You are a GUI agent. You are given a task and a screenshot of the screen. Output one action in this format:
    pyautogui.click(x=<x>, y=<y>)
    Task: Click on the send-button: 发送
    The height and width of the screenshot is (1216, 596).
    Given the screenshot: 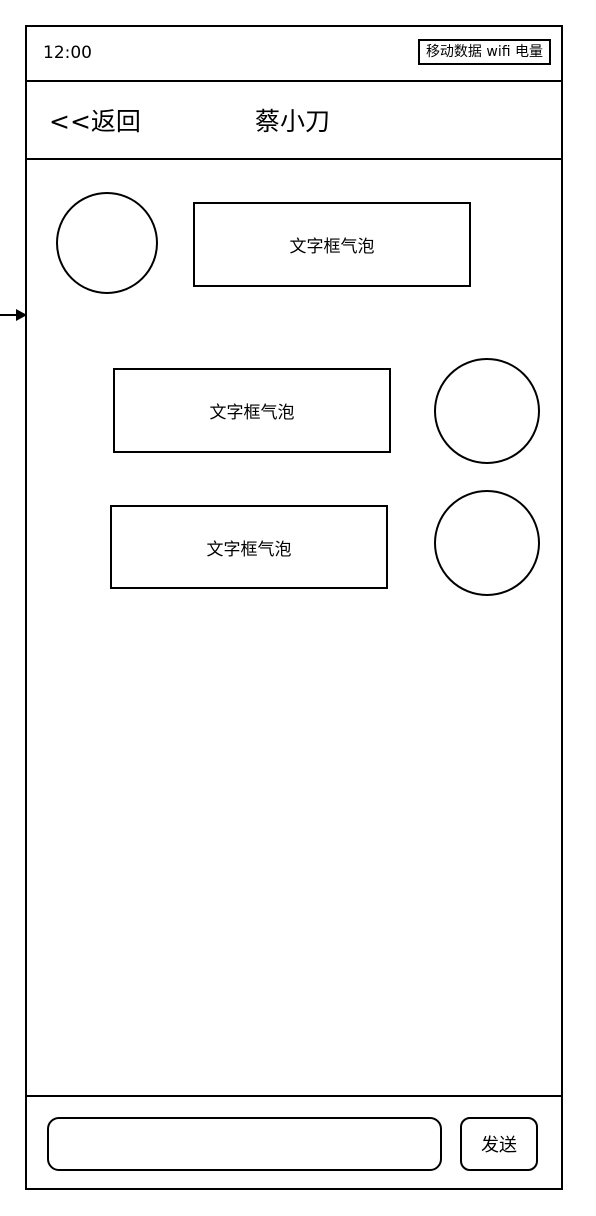 What is the action you would take?
    pyautogui.click(x=499, y=1144)
    